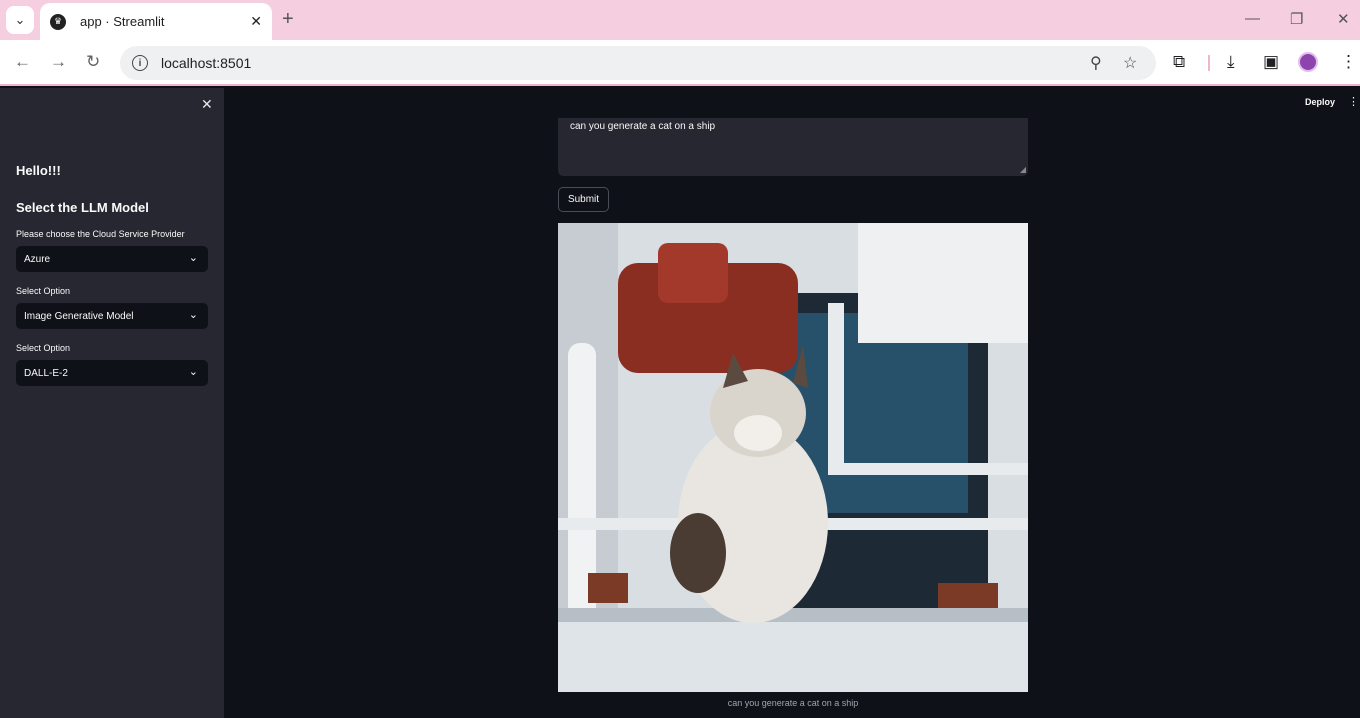 The image size is (1360, 718). I want to click on model-value: DALL-E-2, so click(46, 373).